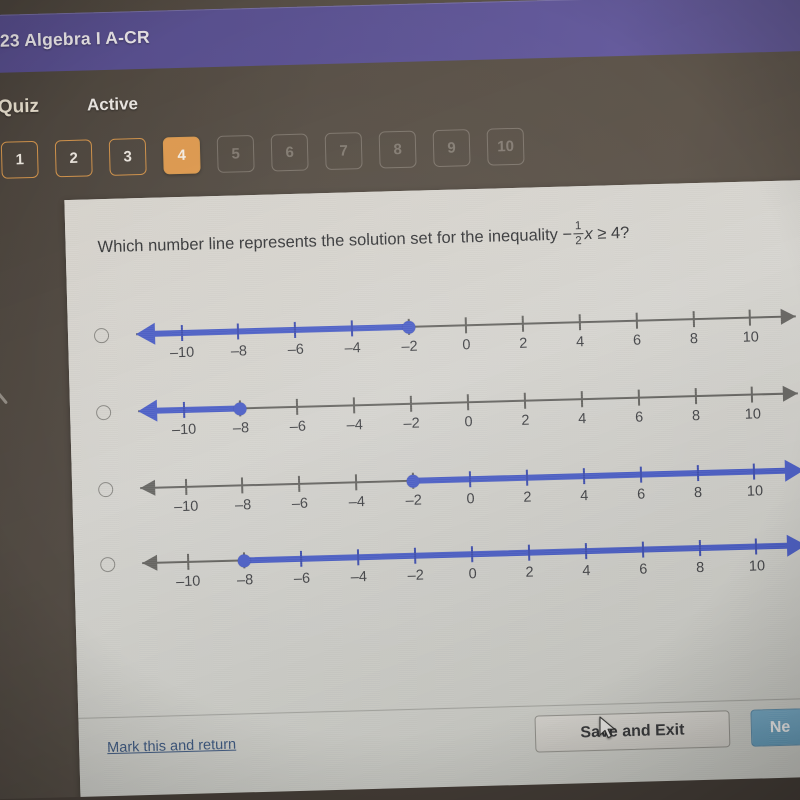 The height and width of the screenshot is (800, 800). Describe the element at coordinates (171, 746) in the screenshot. I see `mark-this-and-return-link: Mark this and return` at that location.